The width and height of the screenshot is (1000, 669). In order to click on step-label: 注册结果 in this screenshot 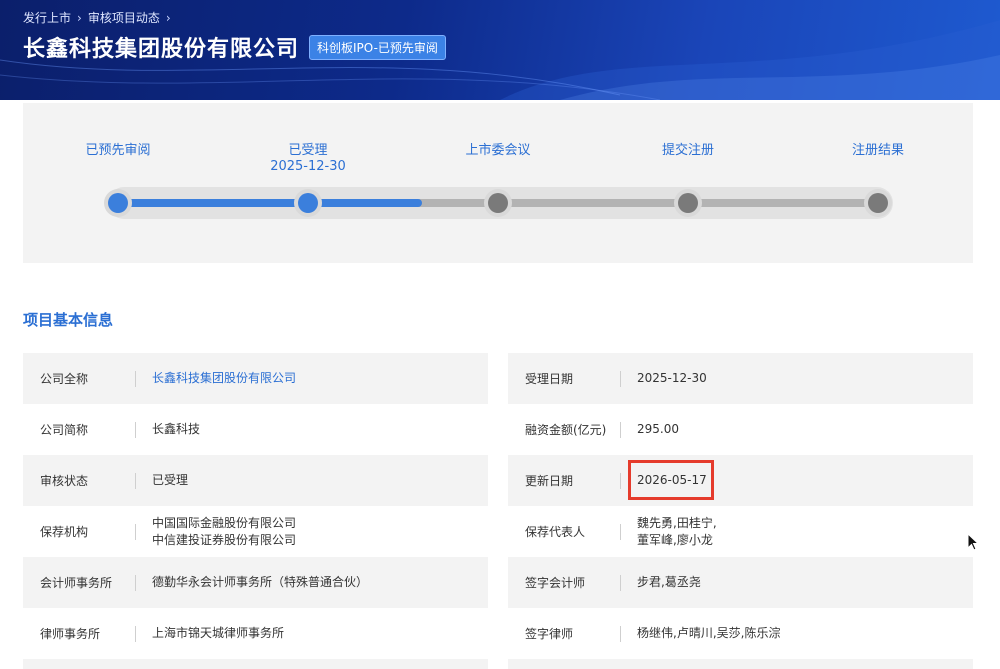, I will do `click(877, 150)`.